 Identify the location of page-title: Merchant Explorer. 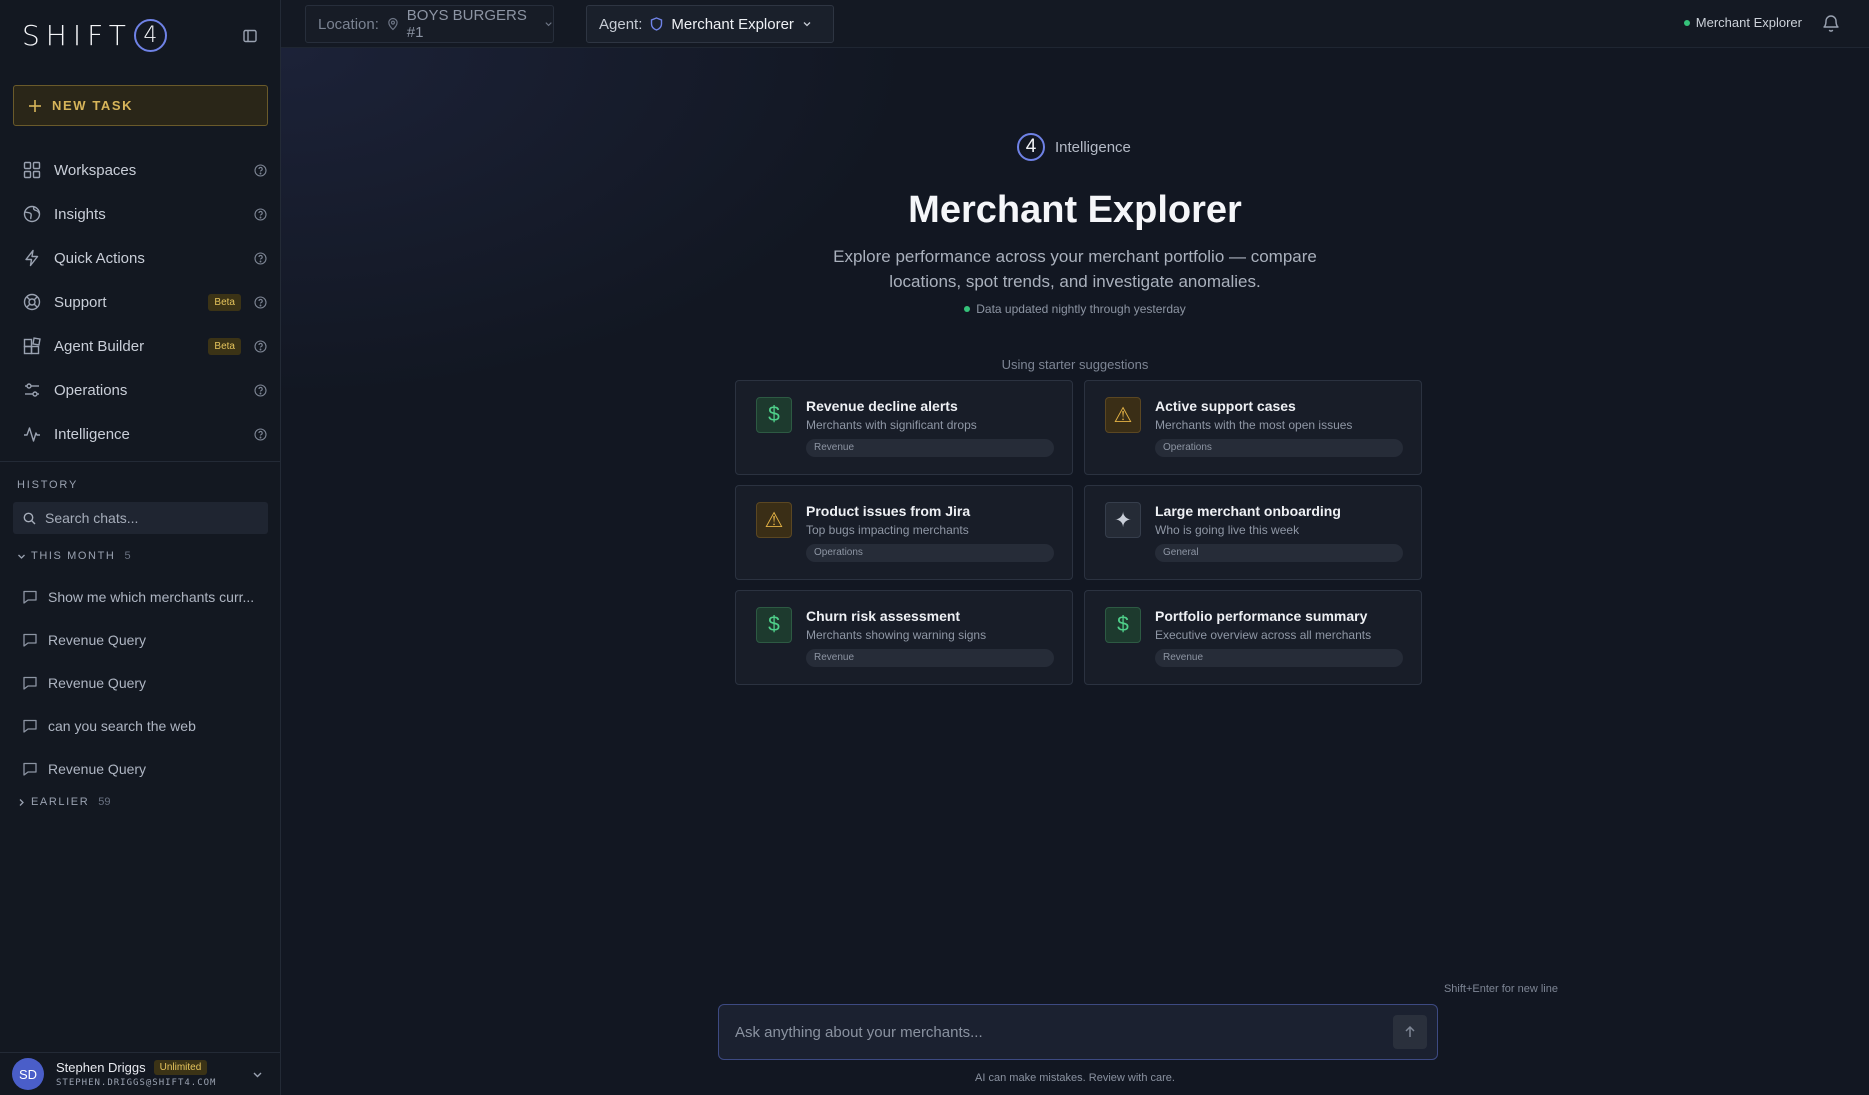
(1075, 210).